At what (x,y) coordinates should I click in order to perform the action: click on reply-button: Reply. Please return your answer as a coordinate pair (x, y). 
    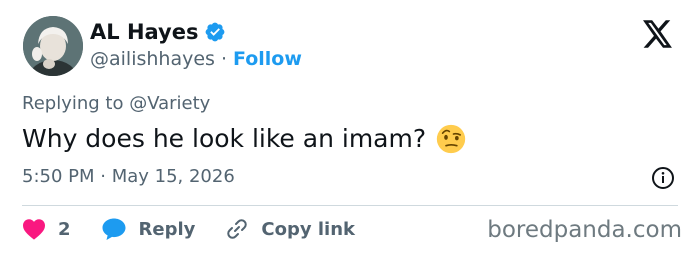
    Looking at the image, I should click on (148, 229).